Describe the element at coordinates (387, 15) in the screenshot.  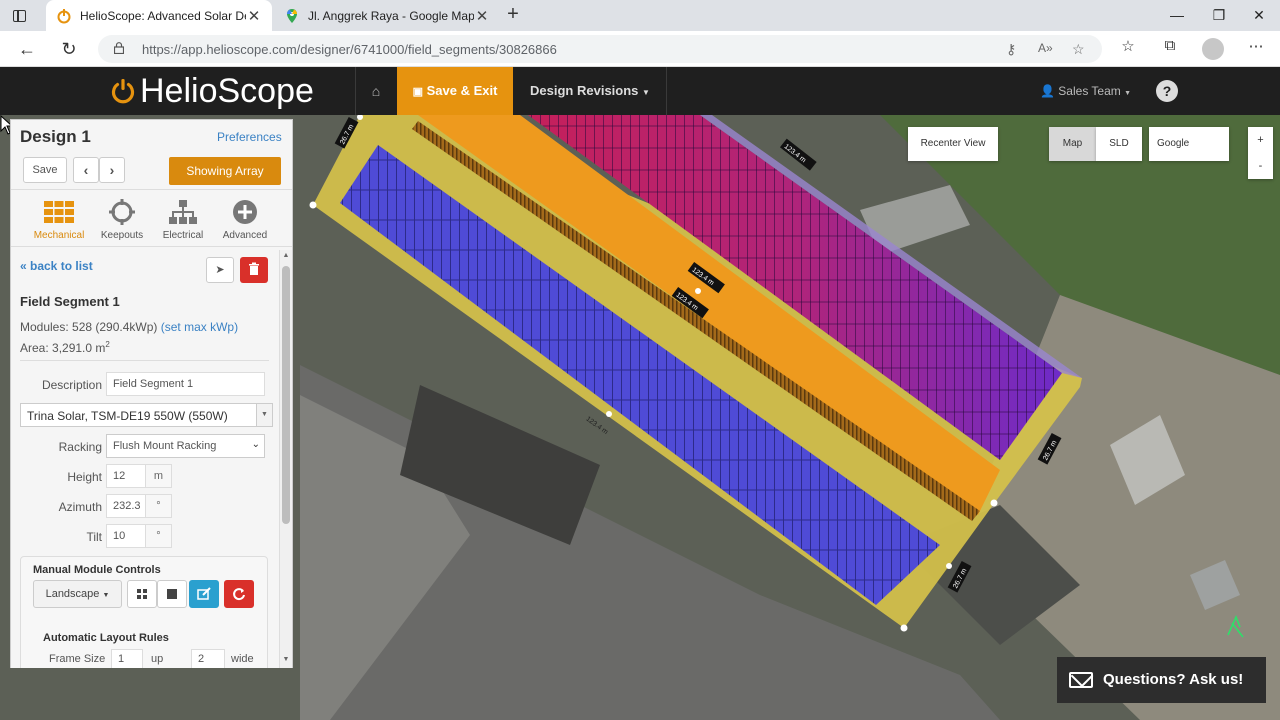
I see `browser-tab-google-maps: Jl. Anggrek Raya - Google Maps ✕` at that location.